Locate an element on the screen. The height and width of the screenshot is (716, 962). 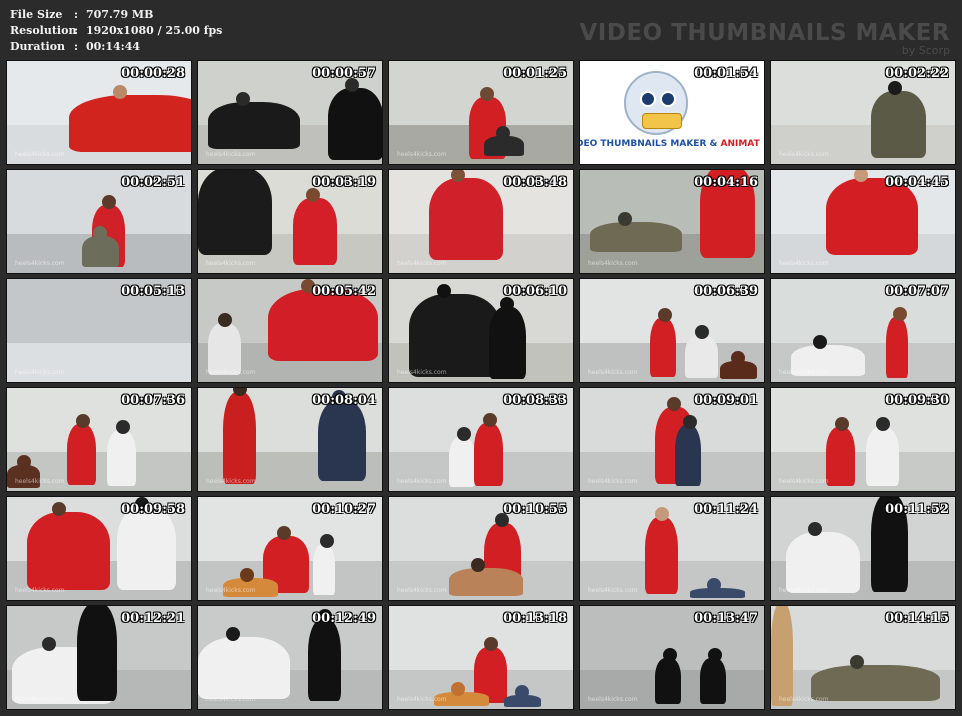
timestamp-label: 00:11:24 is located at coordinates (726, 509).